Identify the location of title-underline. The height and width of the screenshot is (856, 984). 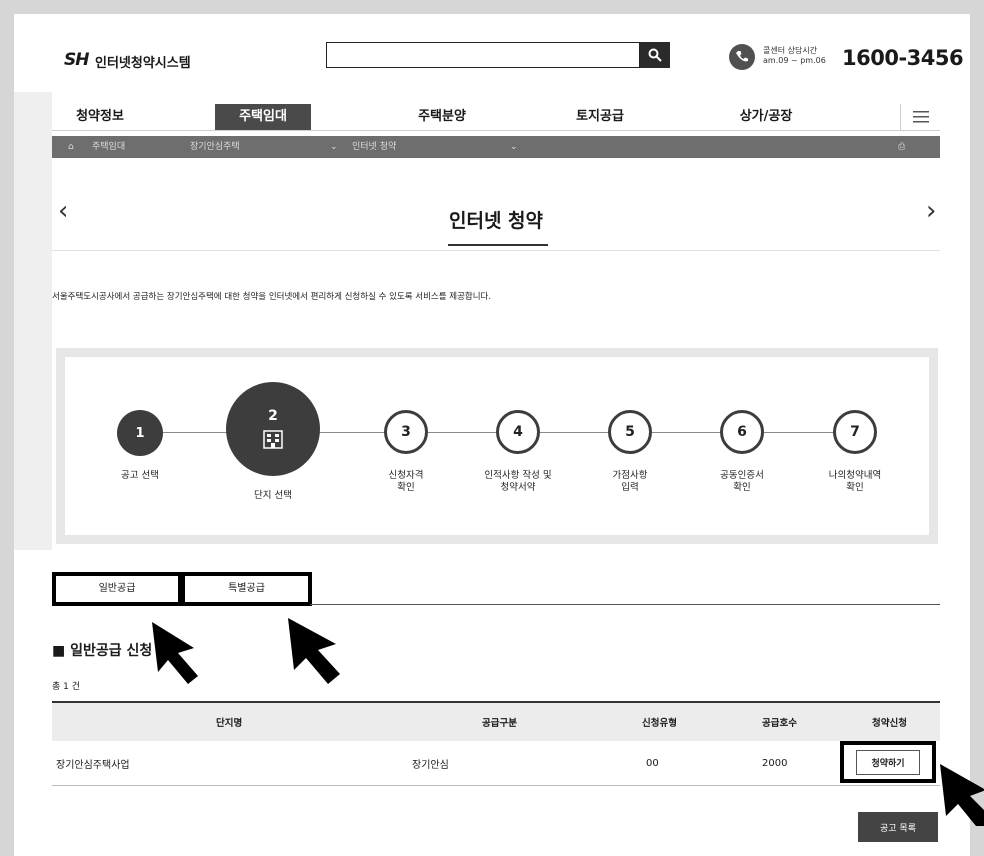
(498, 245).